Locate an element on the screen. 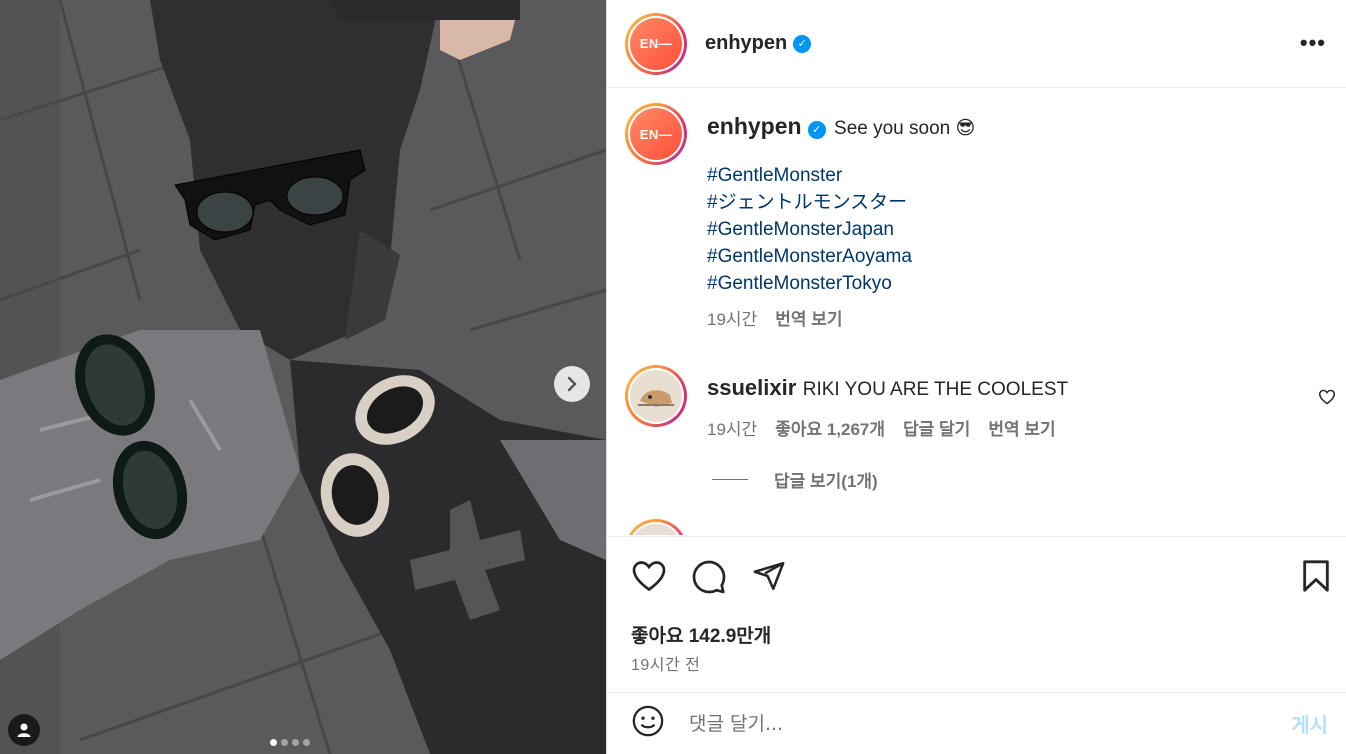 The width and height of the screenshot is (1346, 754). user-icon is located at coordinates (24, 730).